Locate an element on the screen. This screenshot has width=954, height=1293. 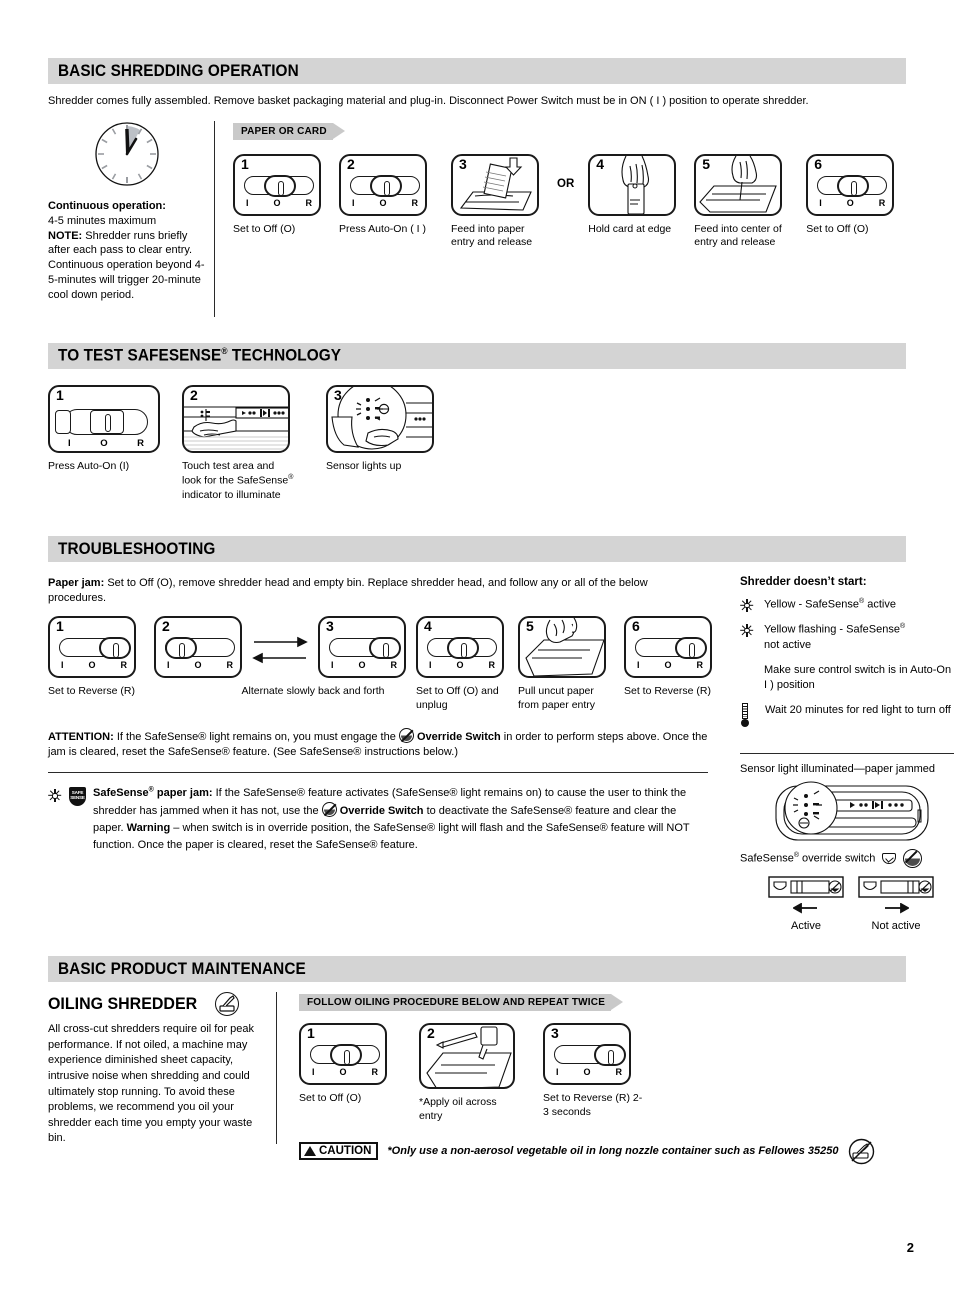
oiling-step-1: 1 I O R Set to Off (O) is located at coordinates (345, 1073).